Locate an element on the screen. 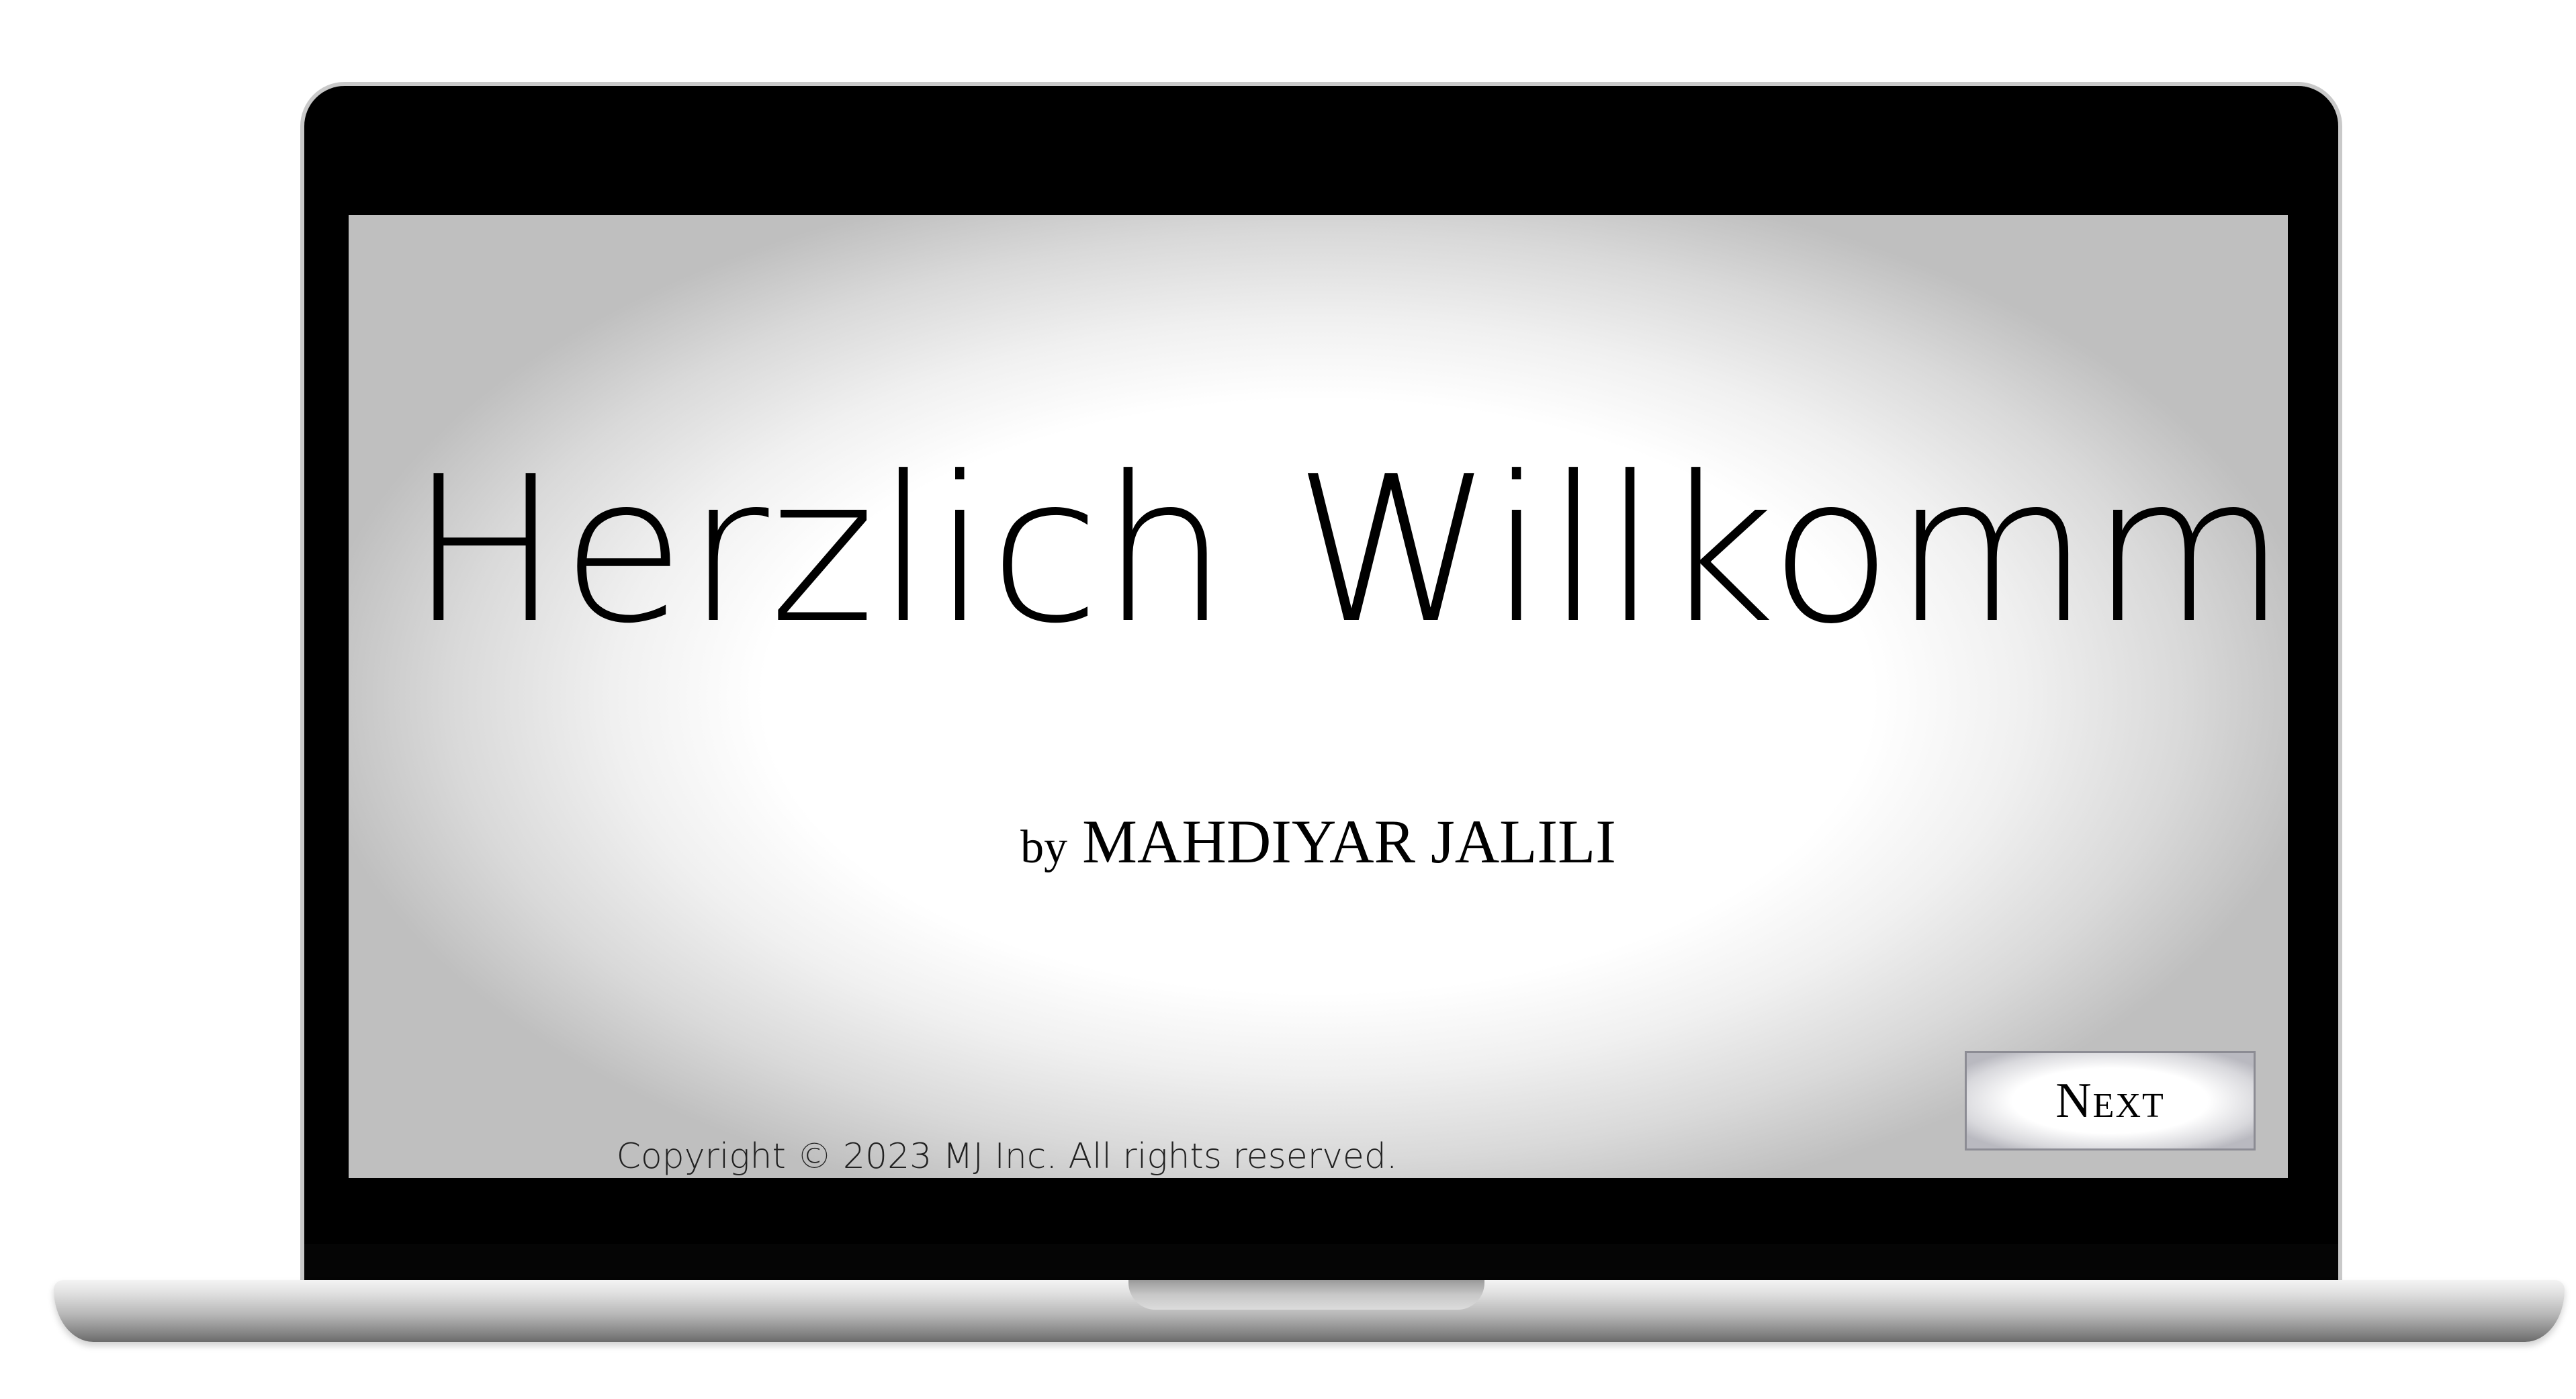 The width and height of the screenshot is (2576, 1399). byline-prefix: by is located at coordinates (1044, 847).